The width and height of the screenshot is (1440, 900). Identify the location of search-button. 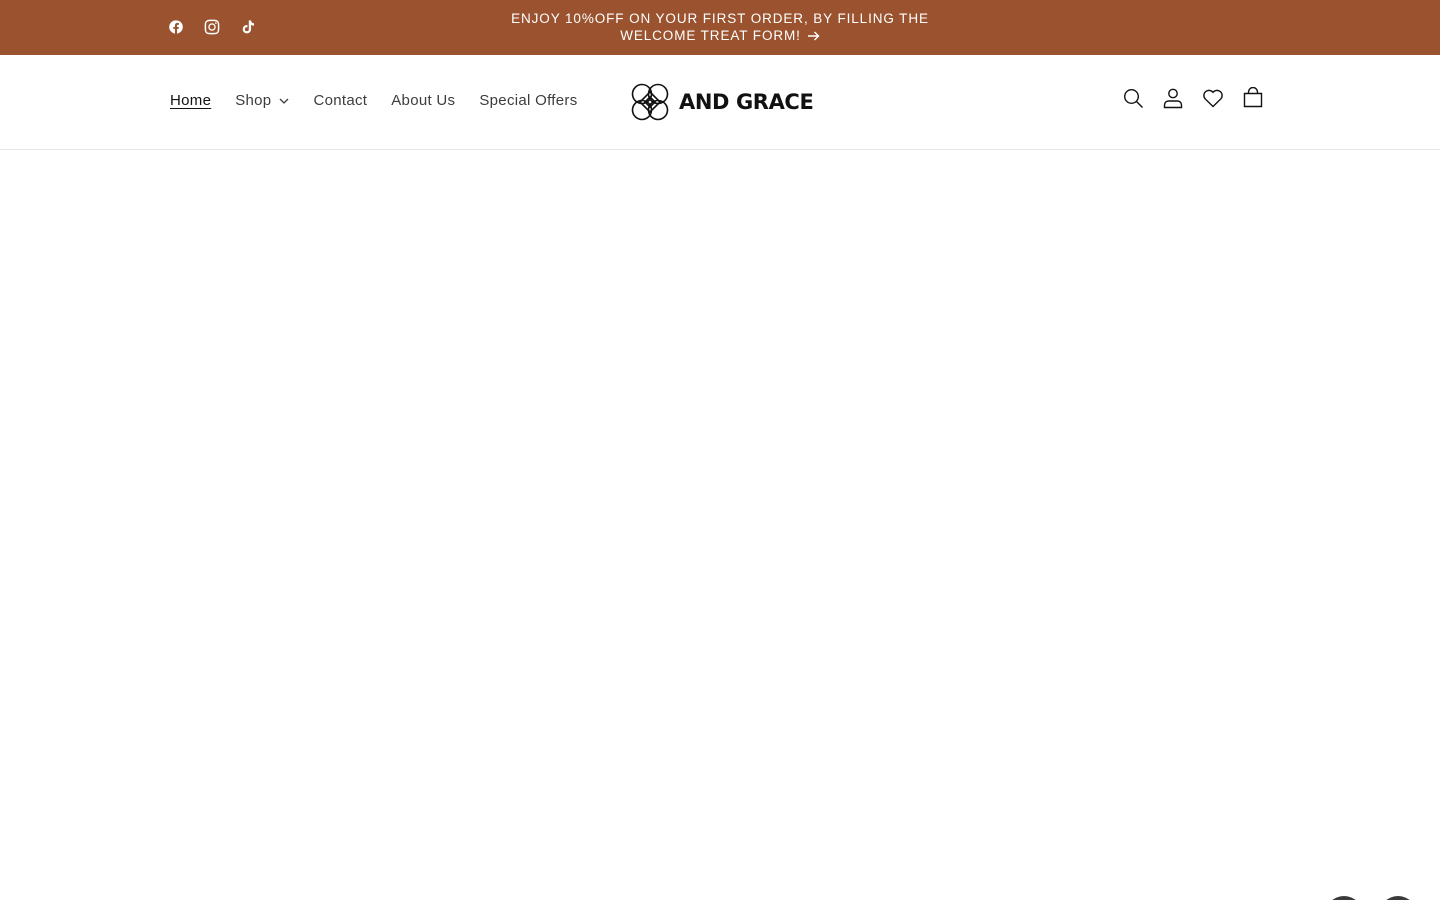
(1133, 98).